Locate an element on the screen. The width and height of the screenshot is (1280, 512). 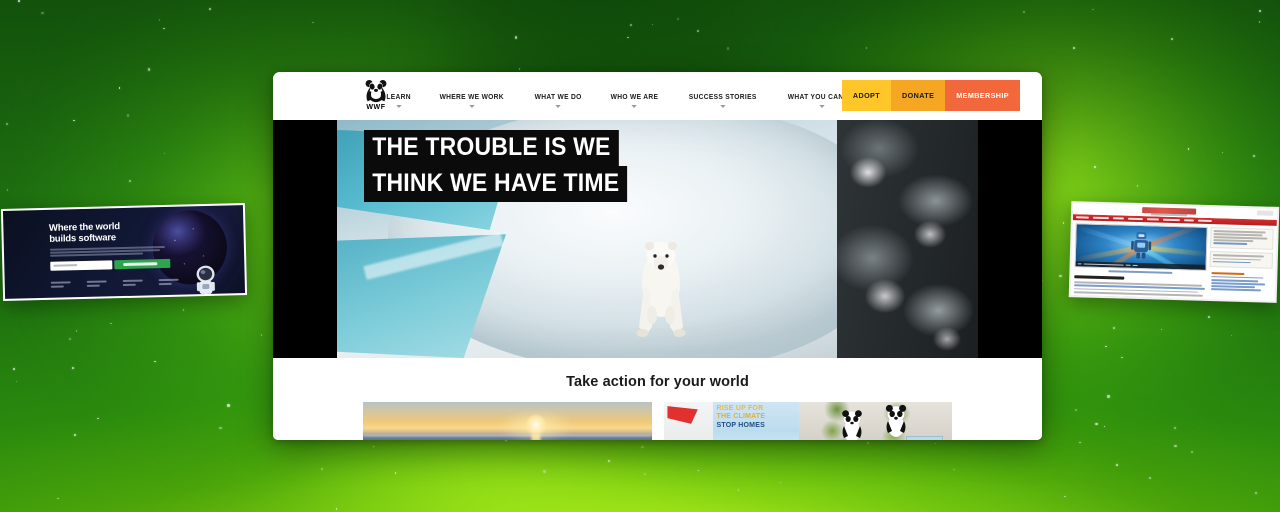
hero-headline: THE TROUBLE IS WE THINK WE HAVE TIME is located at coordinates (507, 166).